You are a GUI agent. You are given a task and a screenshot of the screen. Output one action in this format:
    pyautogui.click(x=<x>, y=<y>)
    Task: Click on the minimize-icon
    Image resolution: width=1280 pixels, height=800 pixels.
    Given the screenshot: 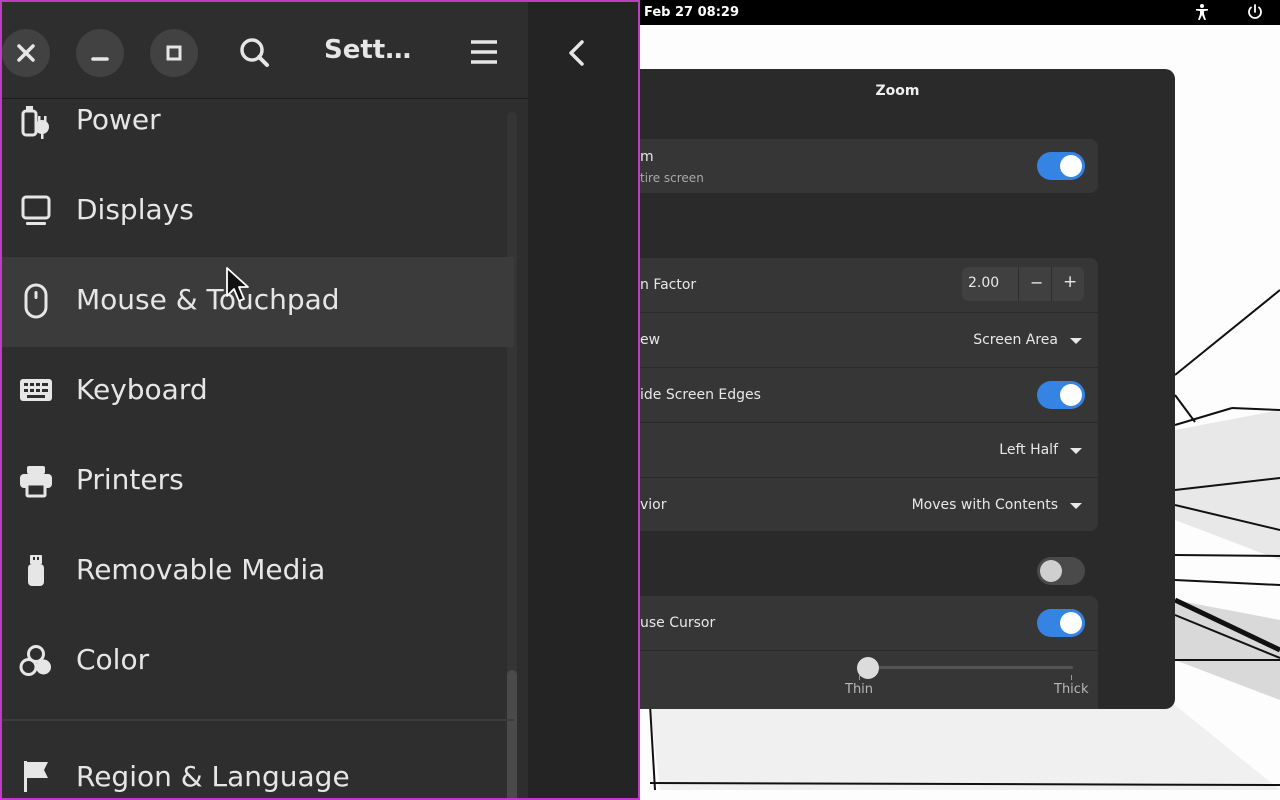 What is the action you would take?
    pyautogui.click(x=100, y=59)
    